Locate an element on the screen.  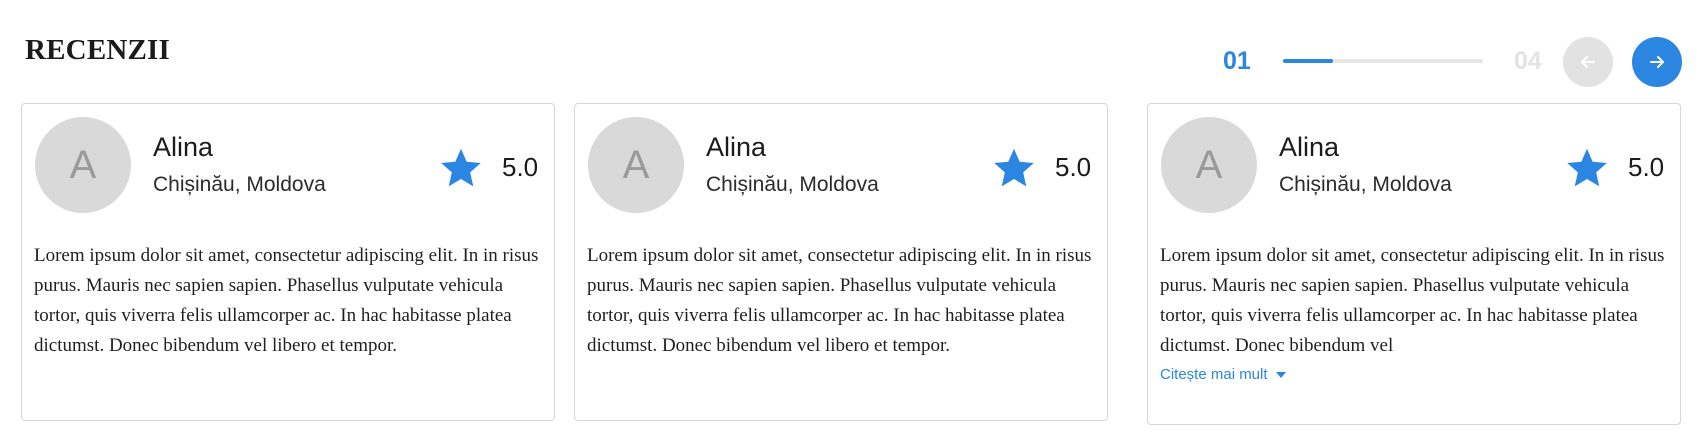
prev-button is located at coordinates (1588, 62).